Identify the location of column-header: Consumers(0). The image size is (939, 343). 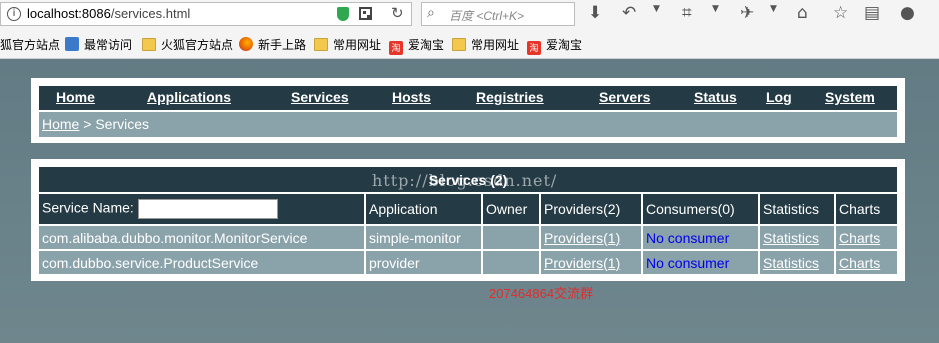
(701, 208).